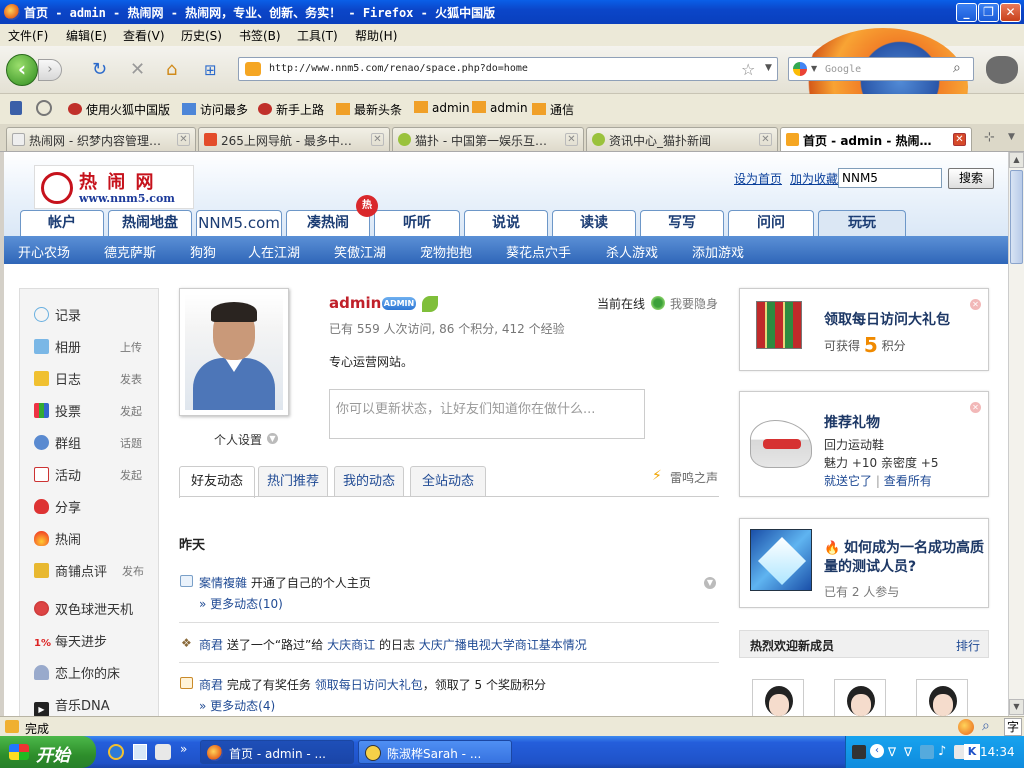  Describe the element at coordinates (210, 70) in the screenshot. I see `windows-icon: ⊞` at that location.